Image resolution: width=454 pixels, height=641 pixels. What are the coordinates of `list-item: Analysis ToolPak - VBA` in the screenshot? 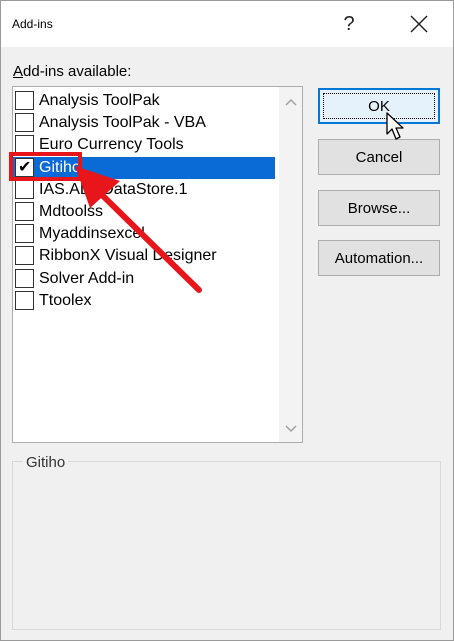 It's located at (144, 123).